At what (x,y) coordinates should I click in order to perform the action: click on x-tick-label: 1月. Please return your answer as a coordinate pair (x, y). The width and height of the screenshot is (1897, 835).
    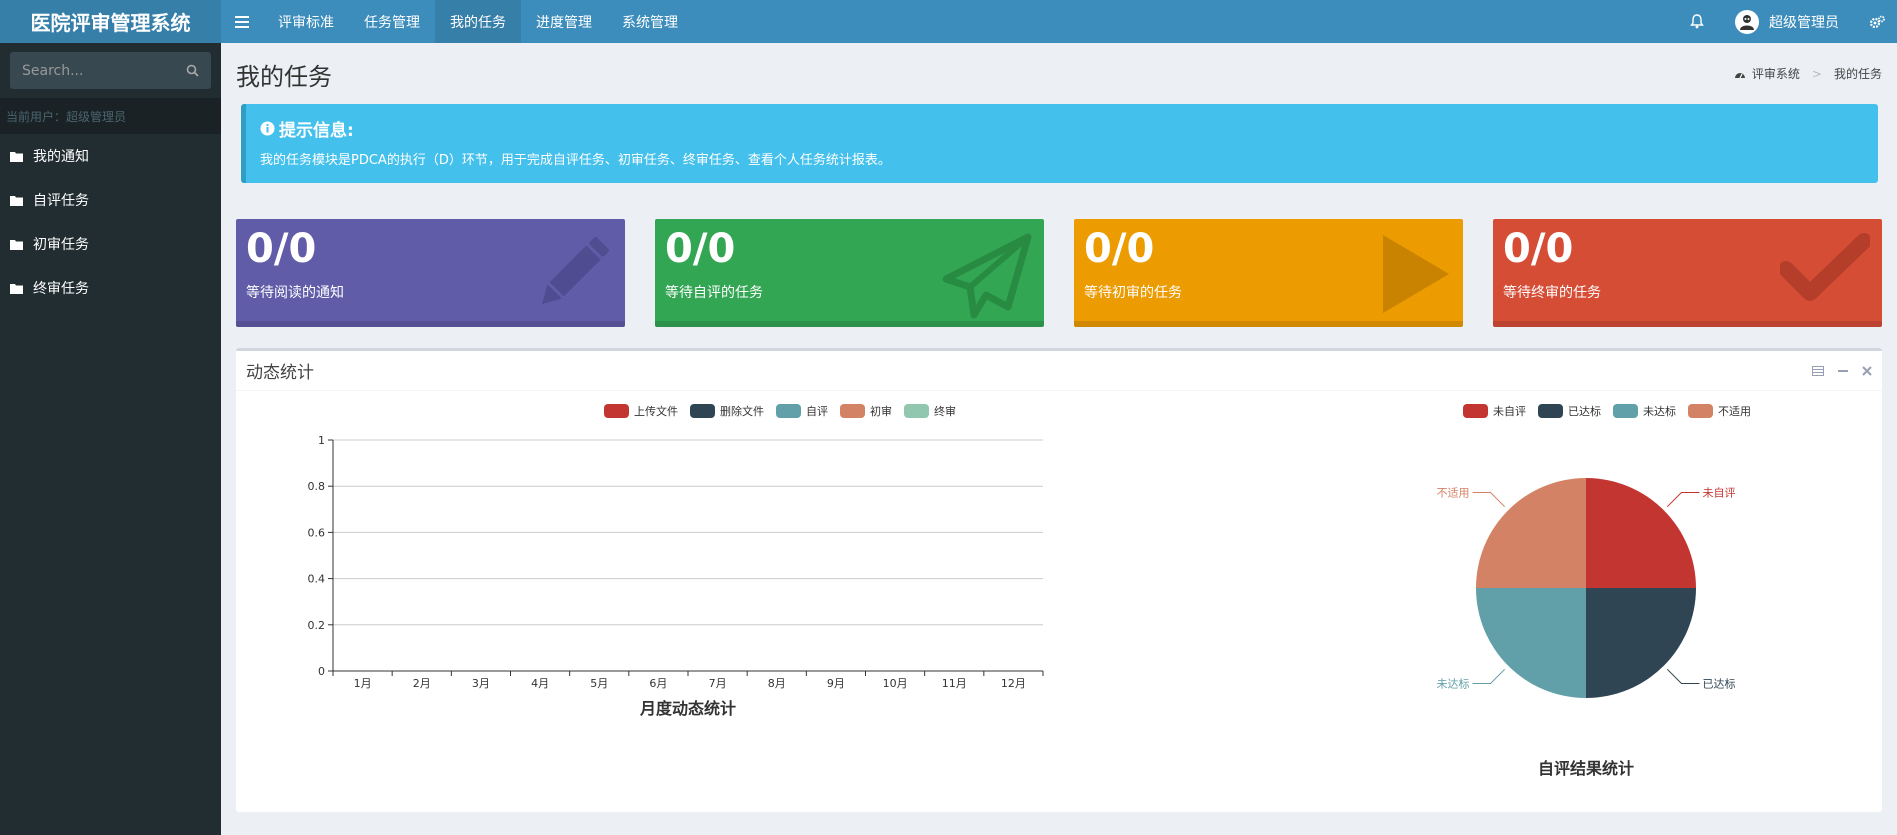
    Looking at the image, I should click on (363, 683).